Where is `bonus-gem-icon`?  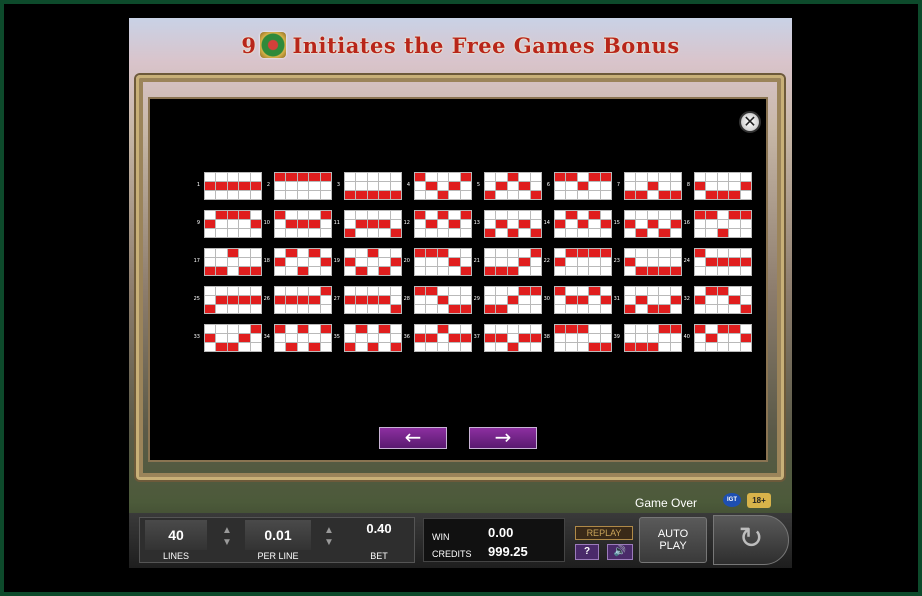
bonus-gem-icon is located at coordinates (273, 45).